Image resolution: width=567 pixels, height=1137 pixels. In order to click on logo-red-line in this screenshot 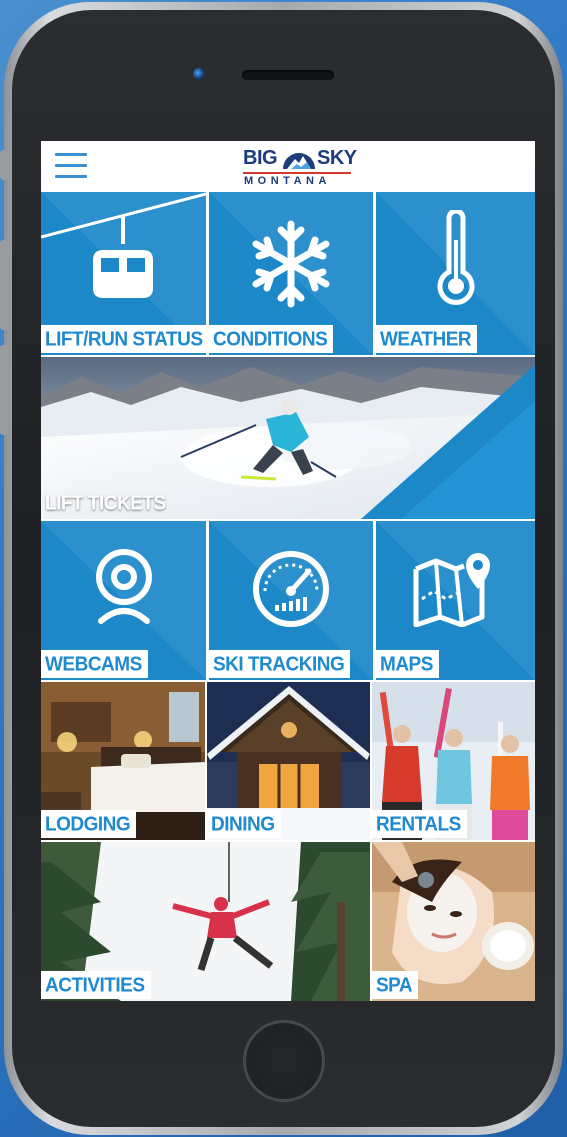, I will do `click(297, 173)`.